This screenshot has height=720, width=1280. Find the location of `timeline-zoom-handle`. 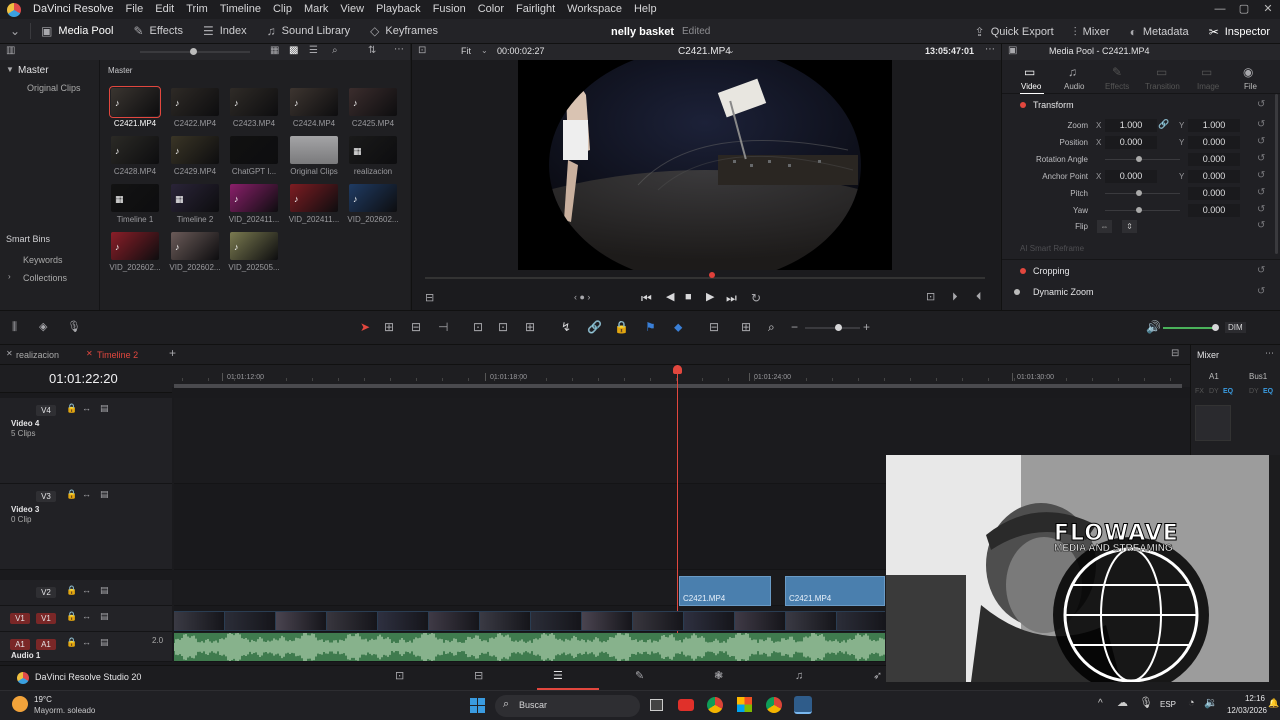

timeline-zoom-handle is located at coordinates (838, 327).